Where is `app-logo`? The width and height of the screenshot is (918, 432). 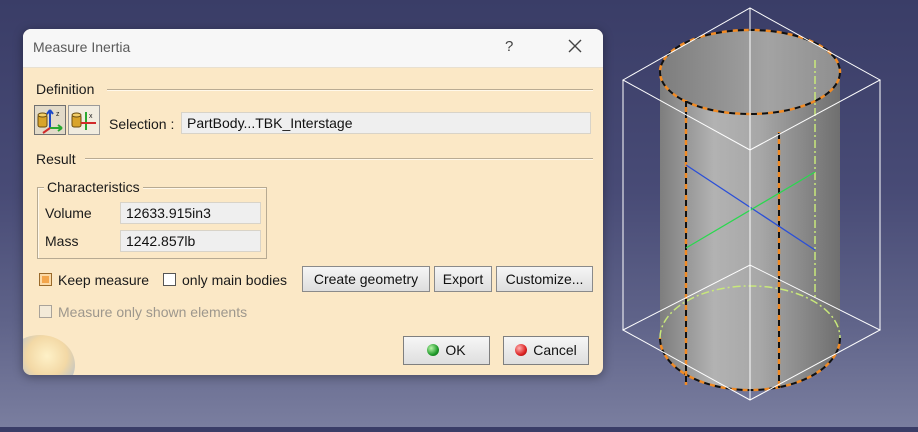
app-logo is located at coordinates (49, 355).